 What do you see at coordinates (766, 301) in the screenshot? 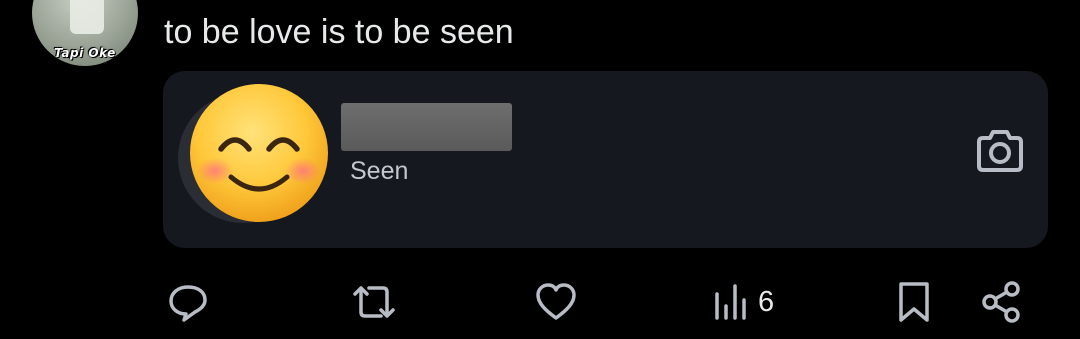
I see `views-count: 6` at bounding box center [766, 301].